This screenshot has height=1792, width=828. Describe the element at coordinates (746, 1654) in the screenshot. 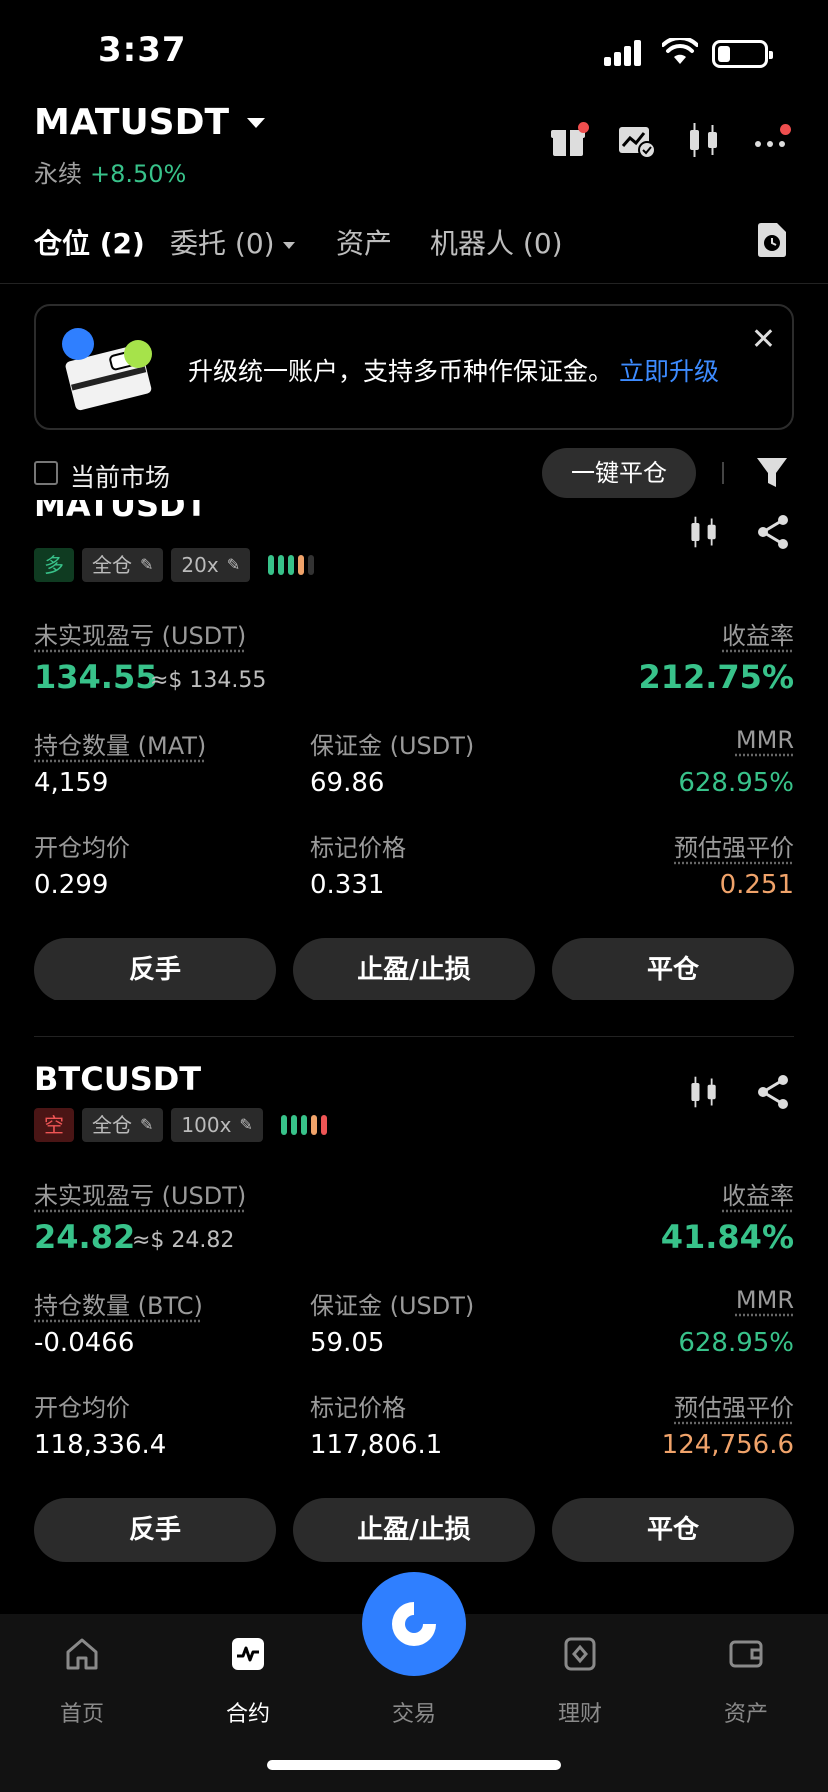

I see `wallet-icon` at that location.